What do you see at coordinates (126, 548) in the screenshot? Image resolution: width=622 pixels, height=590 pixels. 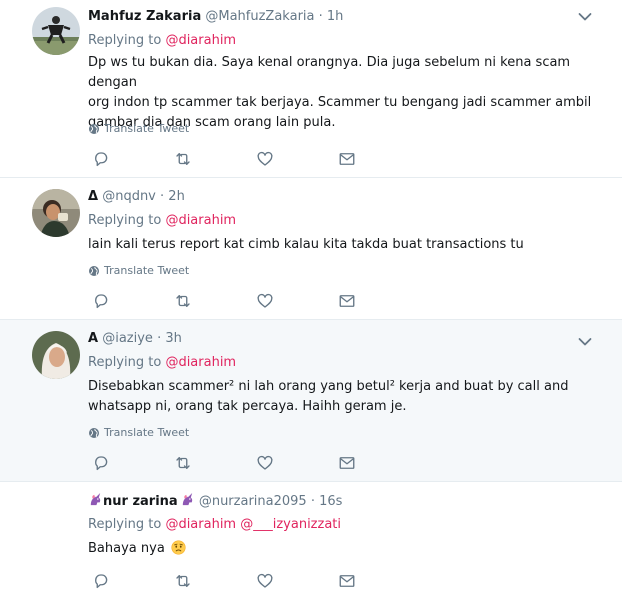 I see `tweet-text-line: Bahaya nya` at bounding box center [126, 548].